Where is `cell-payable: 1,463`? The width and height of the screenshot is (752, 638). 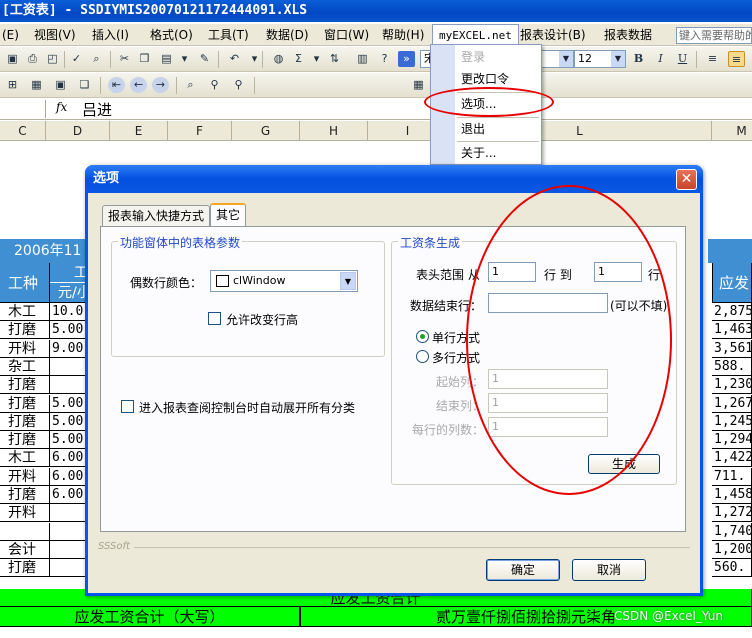 cell-payable: 1,463 is located at coordinates (732, 330).